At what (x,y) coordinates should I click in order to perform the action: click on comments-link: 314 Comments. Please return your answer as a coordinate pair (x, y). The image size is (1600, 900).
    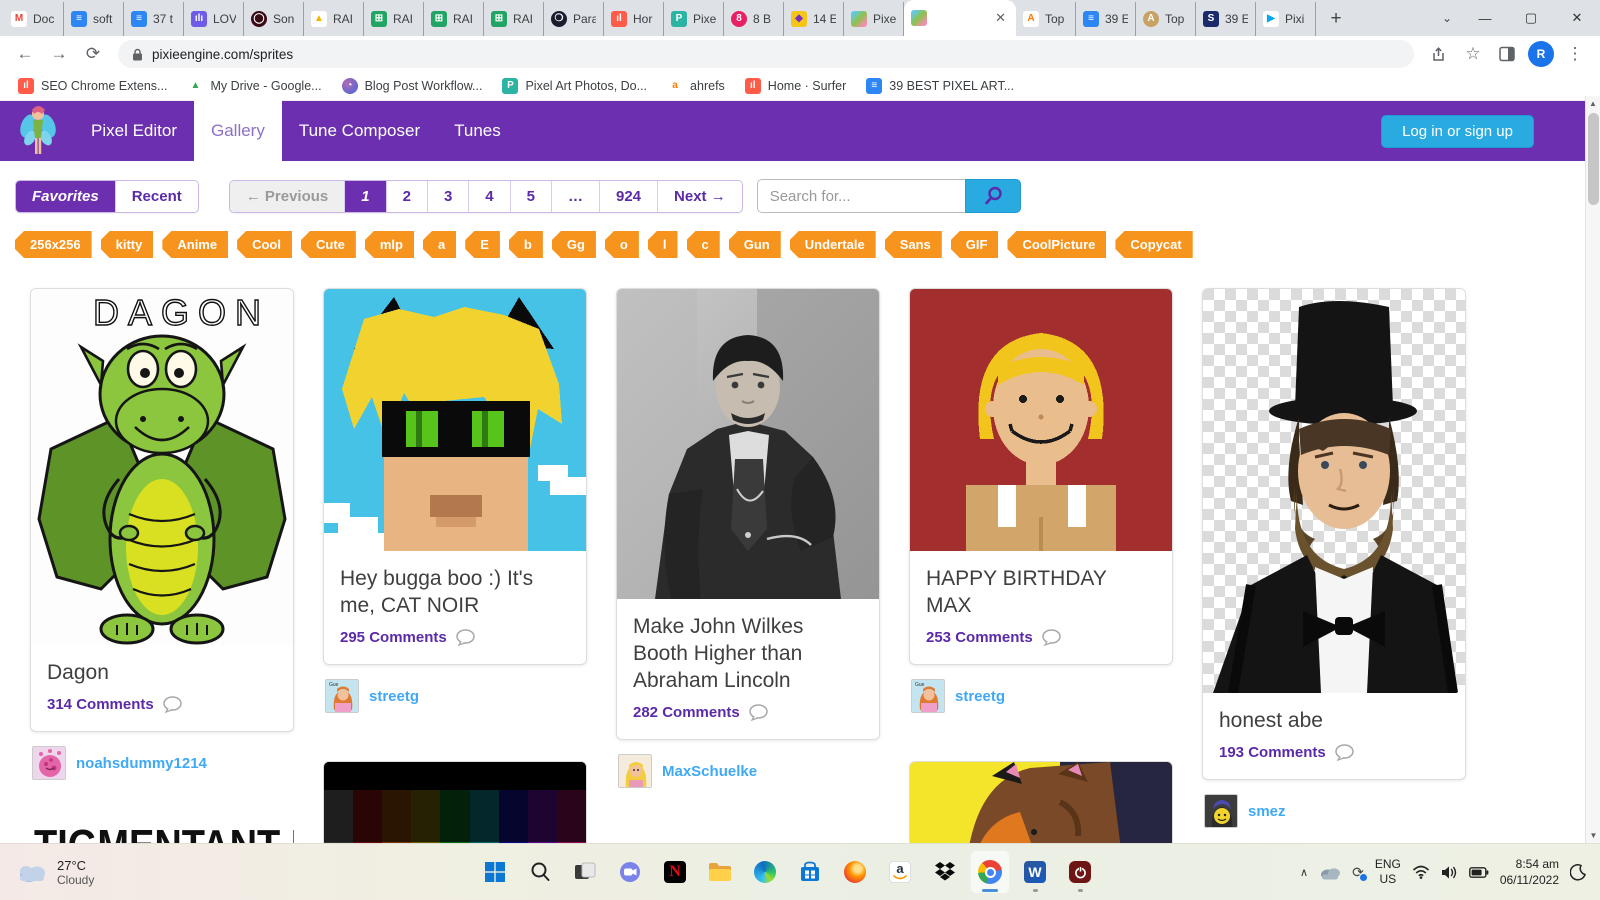
    Looking at the image, I should click on (100, 704).